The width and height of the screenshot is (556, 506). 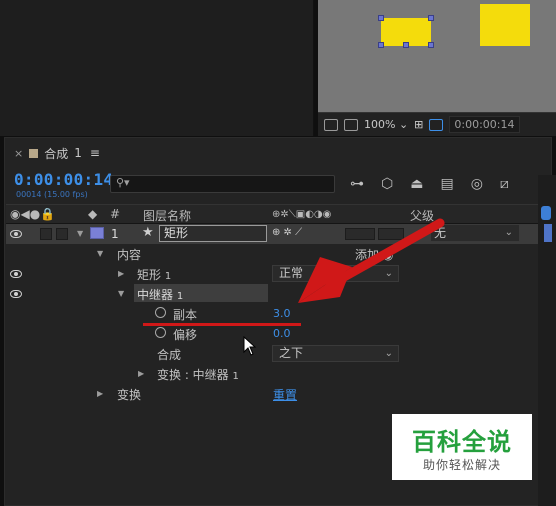 What do you see at coordinates (546, 213) in the screenshot?
I see `time-indicator` at bounding box center [546, 213].